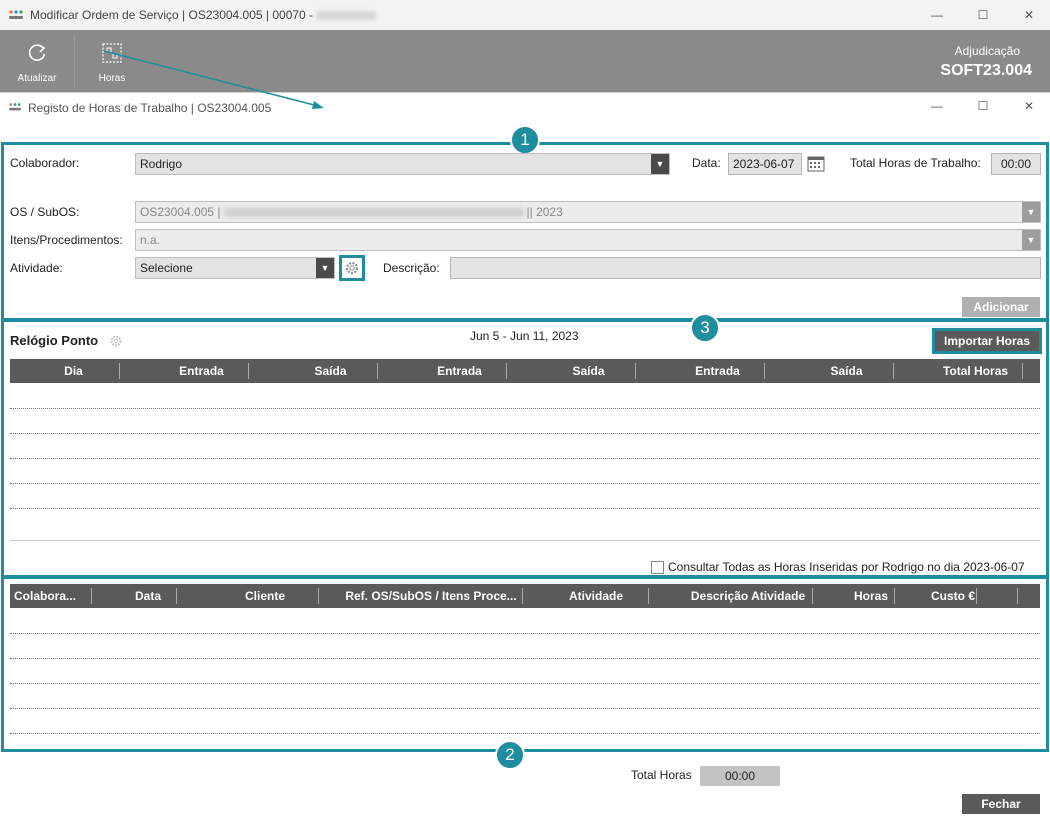 This screenshot has height=824, width=1050. What do you see at coordinates (706, 163) in the screenshot?
I see `data-label: Data:` at bounding box center [706, 163].